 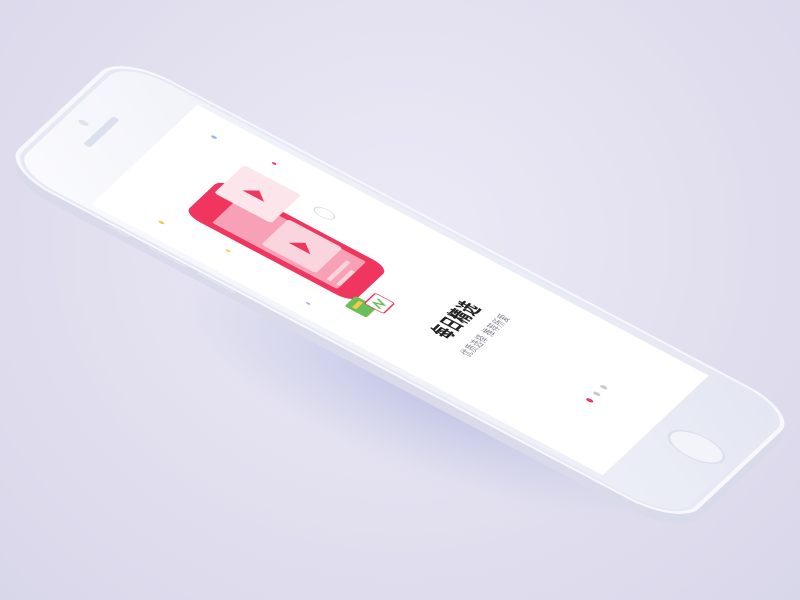 I want to click on speaker-grille, so click(x=101, y=132).